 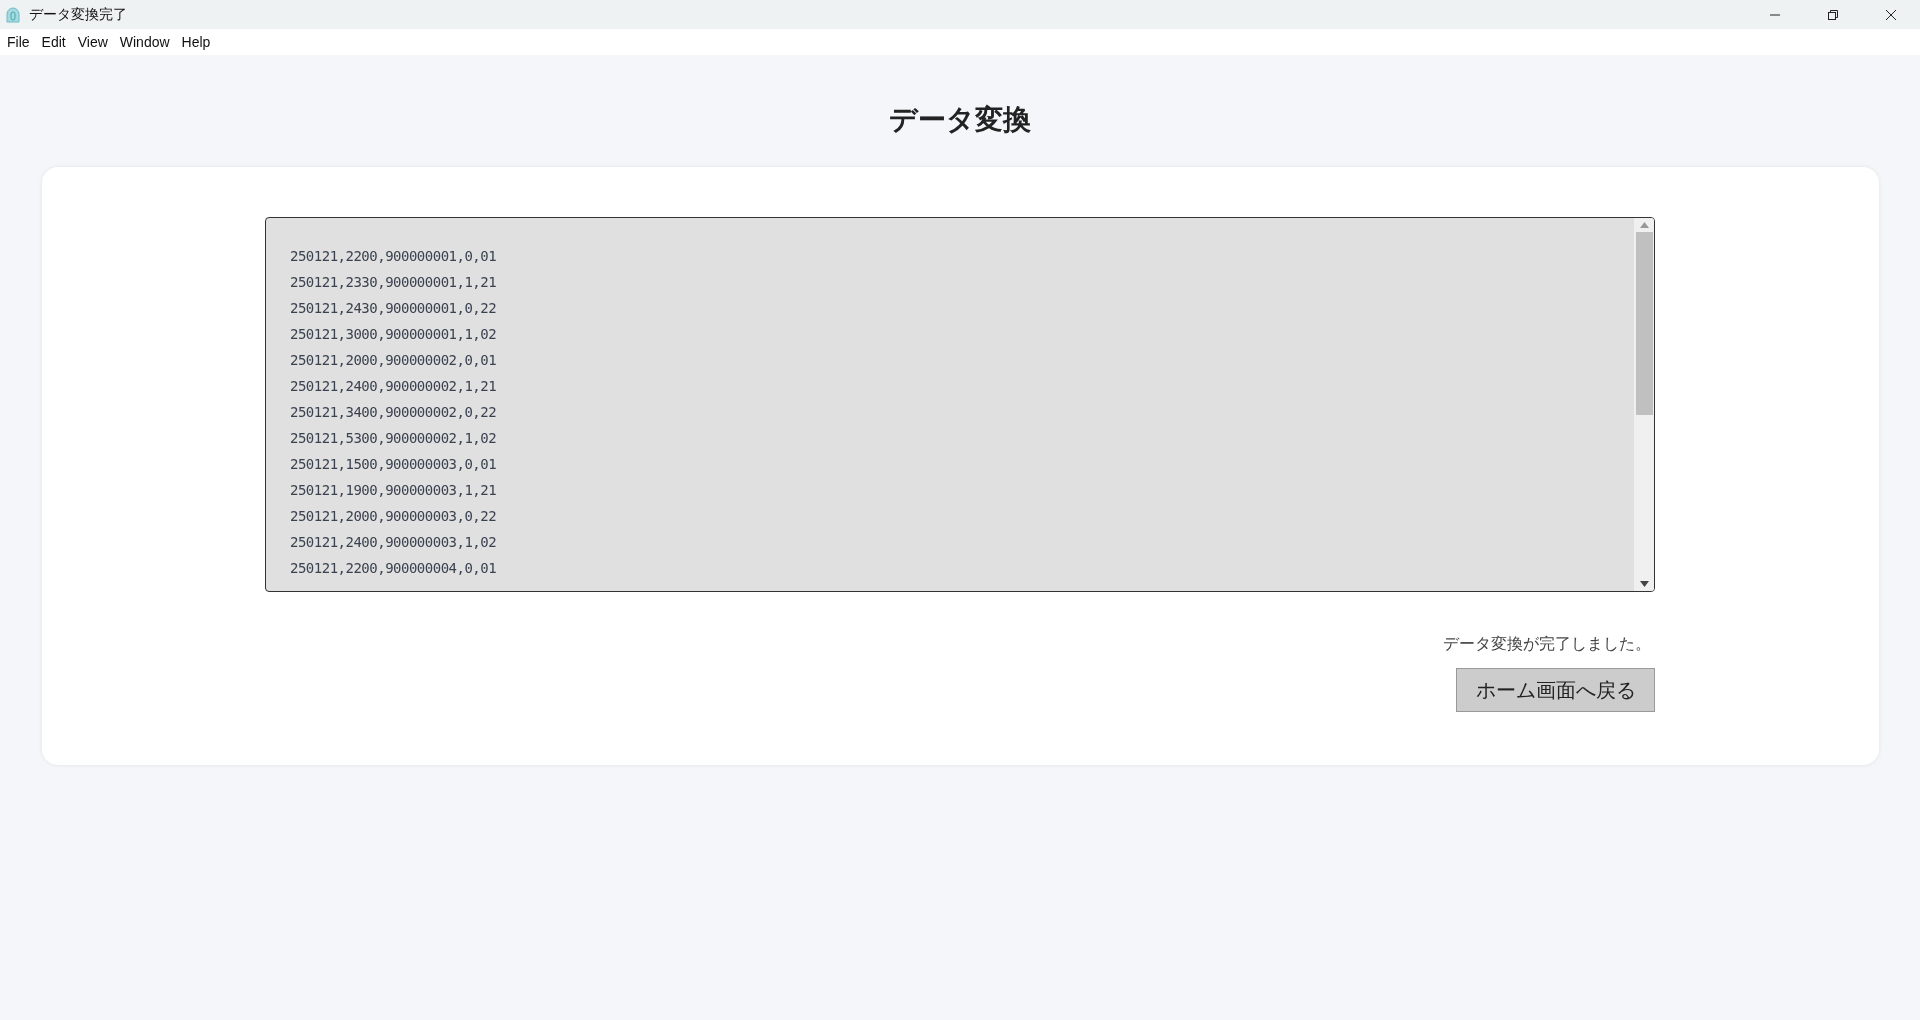 What do you see at coordinates (394, 542) in the screenshot?
I see `output-line: 250121,2400,900000003,1,02` at bounding box center [394, 542].